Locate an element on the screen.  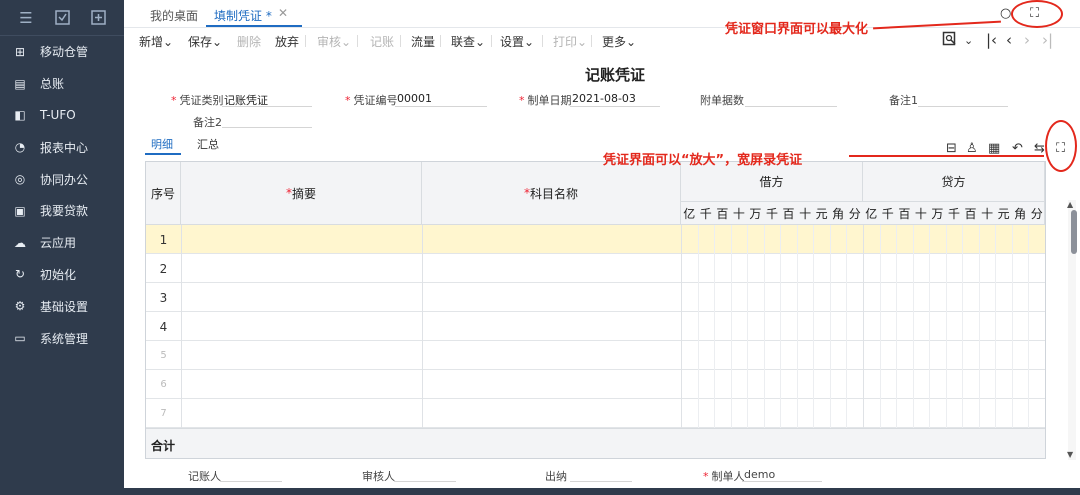
flow-button: 流量 is located at coordinates (423, 41).